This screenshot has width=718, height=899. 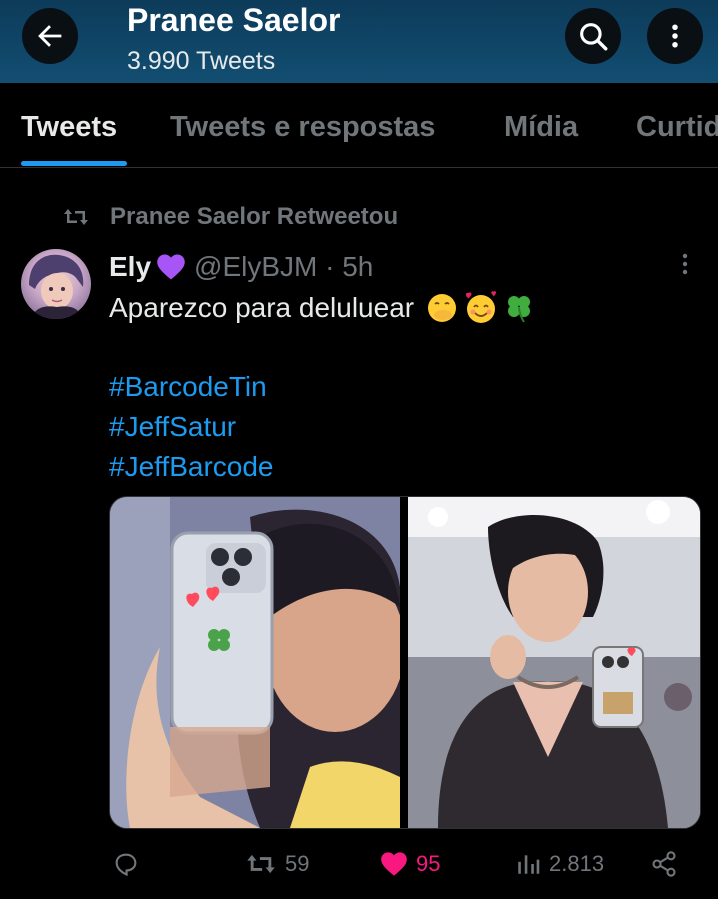 I want to click on hashtag-link: #BarcodeTin, so click(x=188, y=387).